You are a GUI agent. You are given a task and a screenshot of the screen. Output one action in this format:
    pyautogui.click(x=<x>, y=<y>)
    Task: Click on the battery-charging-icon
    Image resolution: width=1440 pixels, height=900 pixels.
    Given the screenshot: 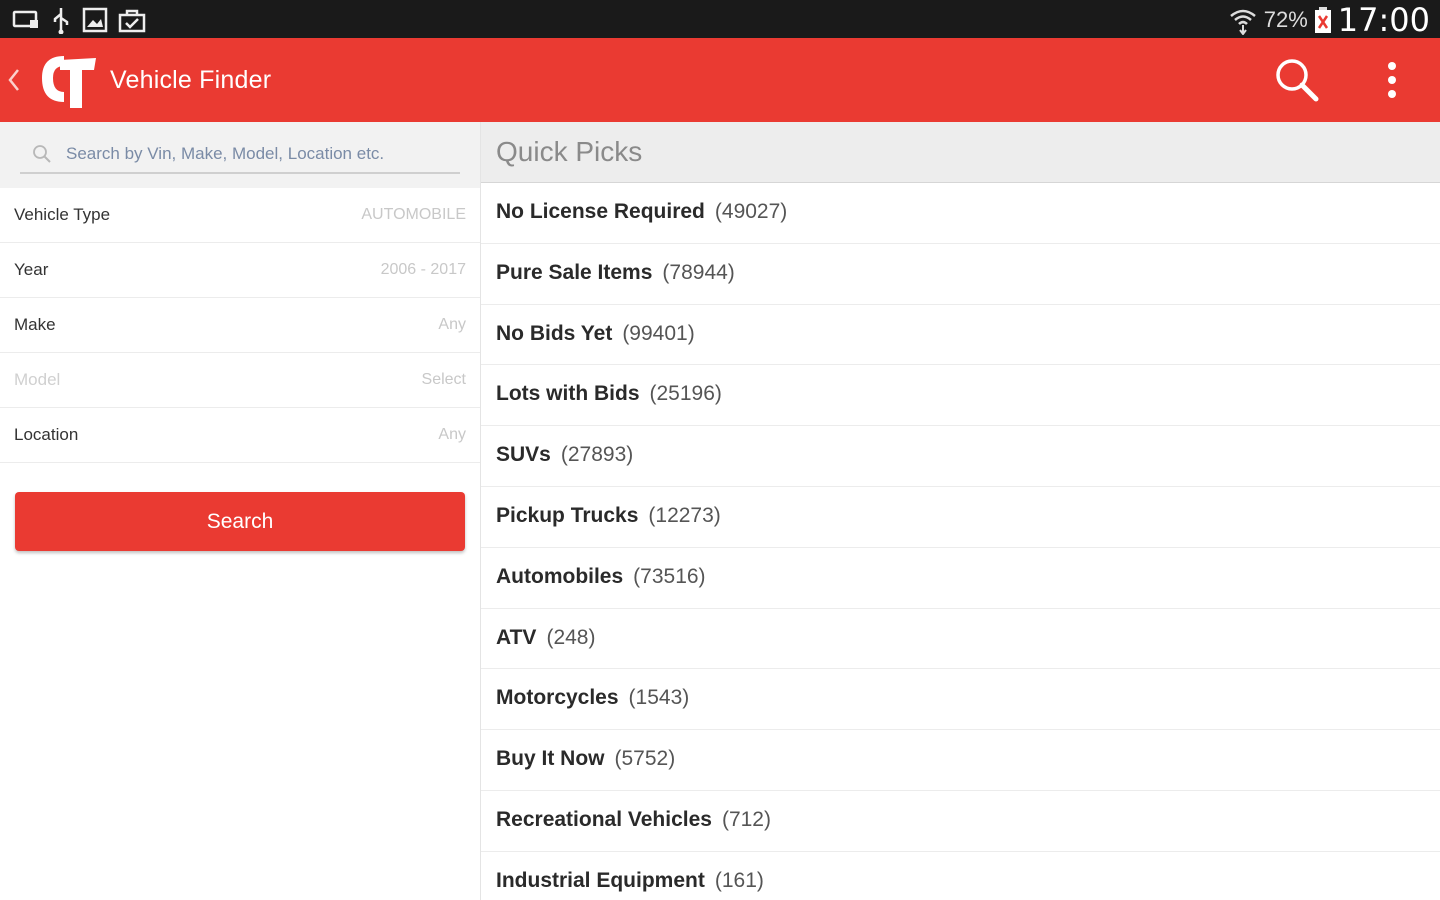 What is the action you would take?
    pyautogui.click(x=1322, y=20)
    